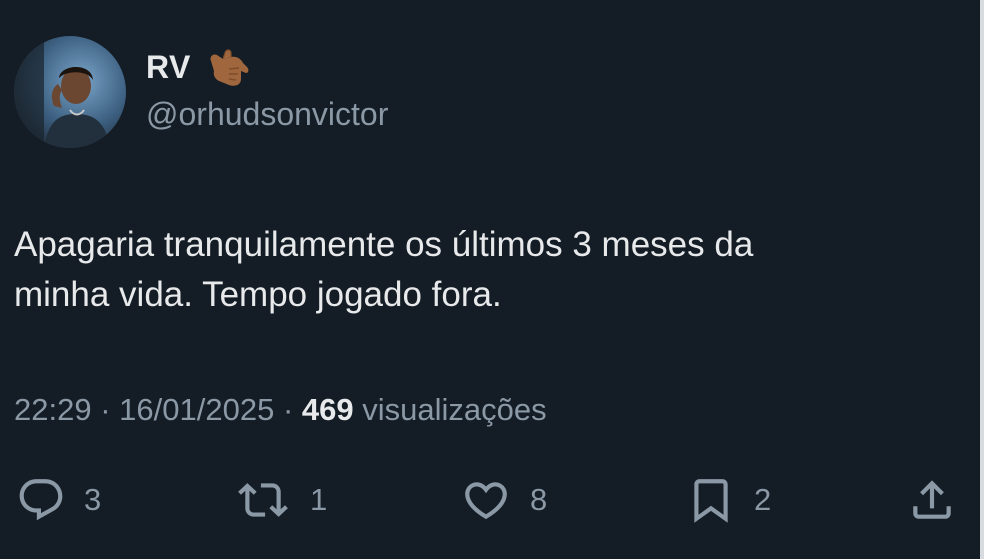 The image size is (984, 559). I want to click on tweet-meta: 22:29 · 16/01/2025 · 469 visualizações, so click(280, 410).